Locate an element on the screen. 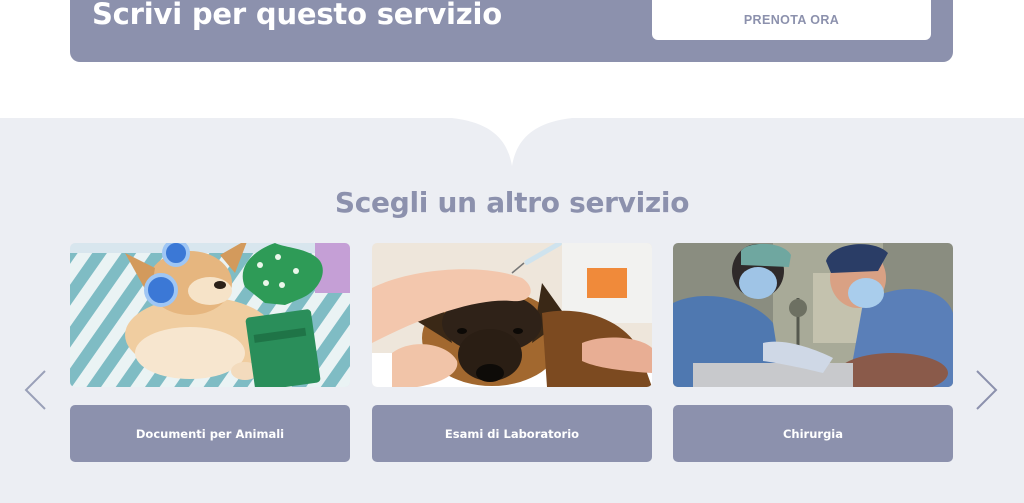  service-card-button: Chirurgia is located at coordinates (813, 433).